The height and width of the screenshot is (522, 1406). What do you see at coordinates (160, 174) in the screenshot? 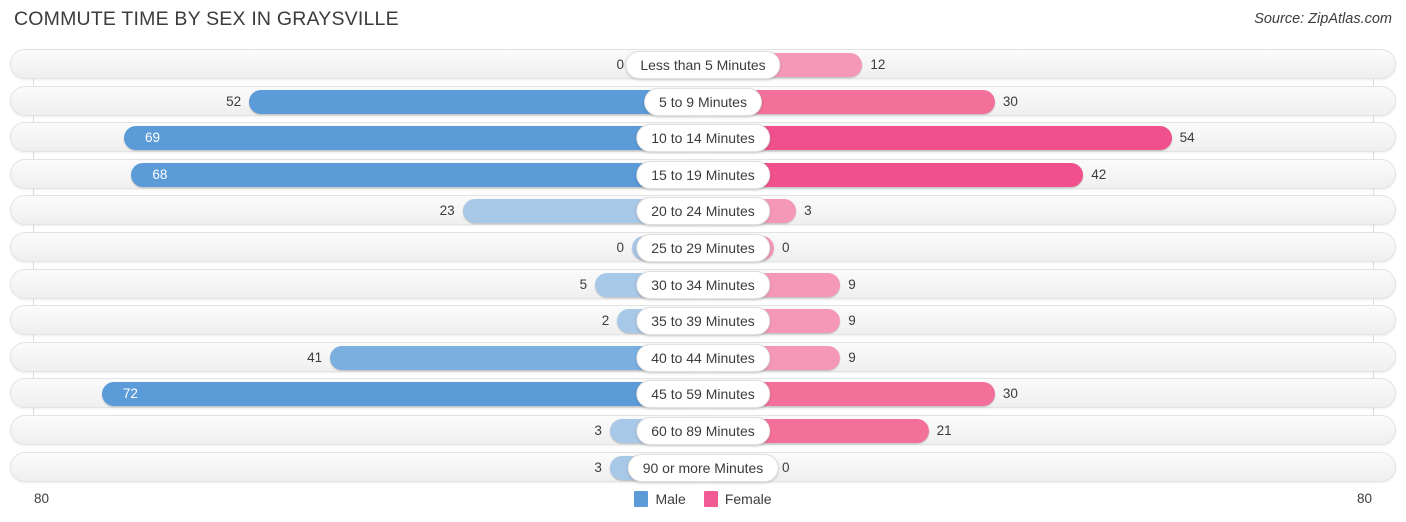
I see `male-value-label: 68` at bounding box center [160, 174].